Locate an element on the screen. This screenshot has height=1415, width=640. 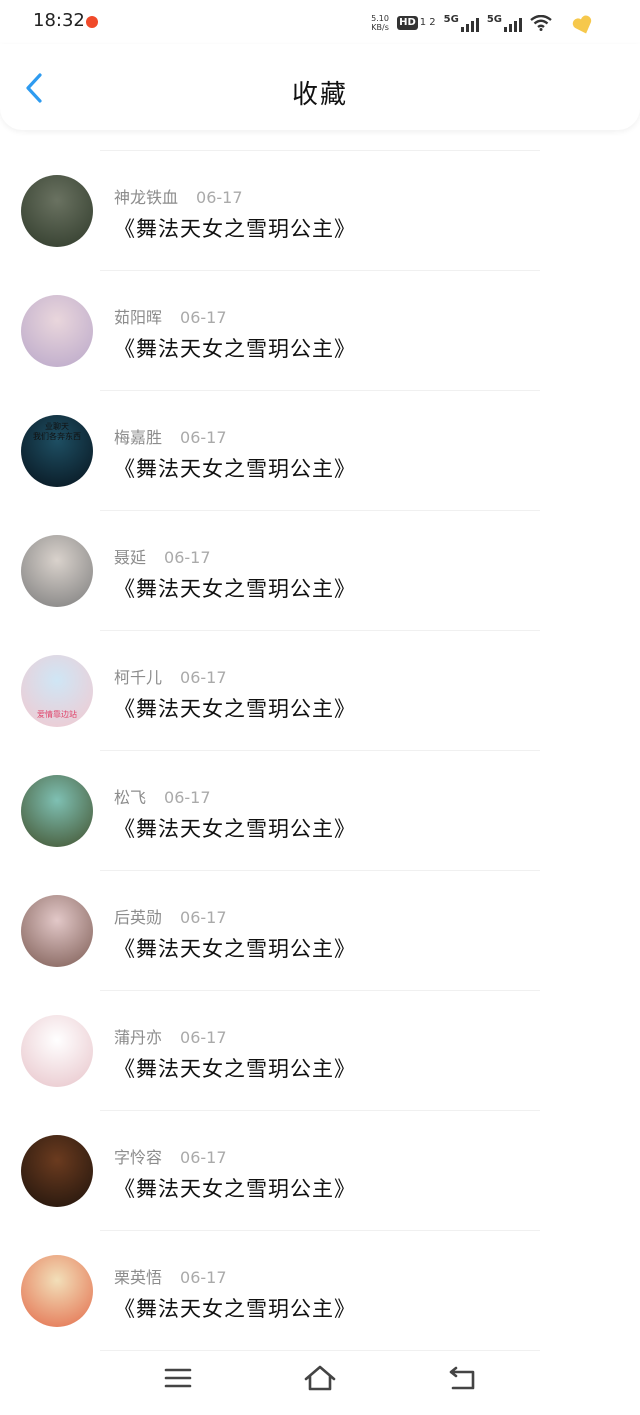
user-line: 后英勋 06-17 is located at coordinates (170, 916).